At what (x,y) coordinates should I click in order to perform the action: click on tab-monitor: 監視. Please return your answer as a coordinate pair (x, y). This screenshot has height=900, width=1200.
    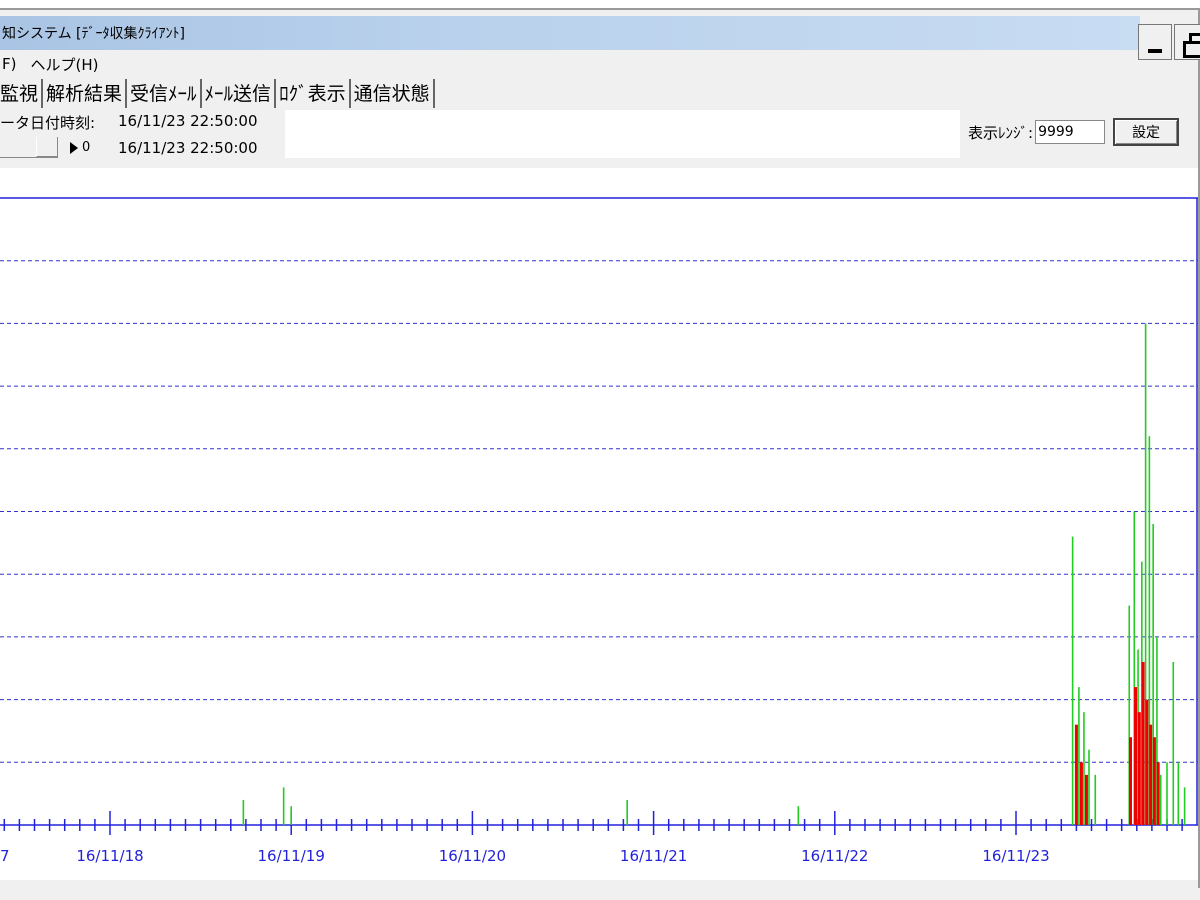
    Looking at the image, I should click on (22, 93).